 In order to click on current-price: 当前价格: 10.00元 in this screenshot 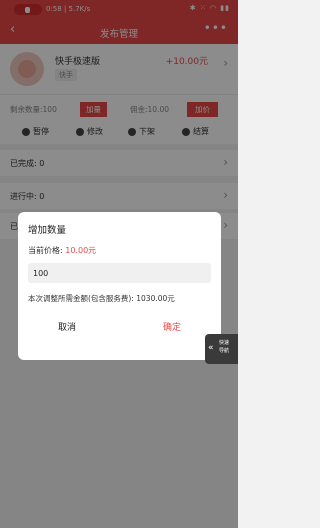, I will do `click(62, 250)`.